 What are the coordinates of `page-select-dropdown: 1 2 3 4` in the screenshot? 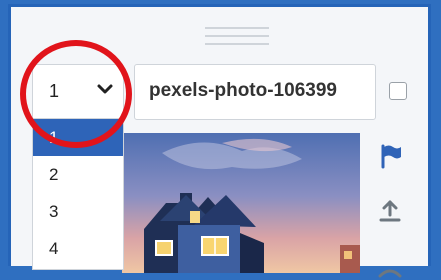 It's located at (78, 194).